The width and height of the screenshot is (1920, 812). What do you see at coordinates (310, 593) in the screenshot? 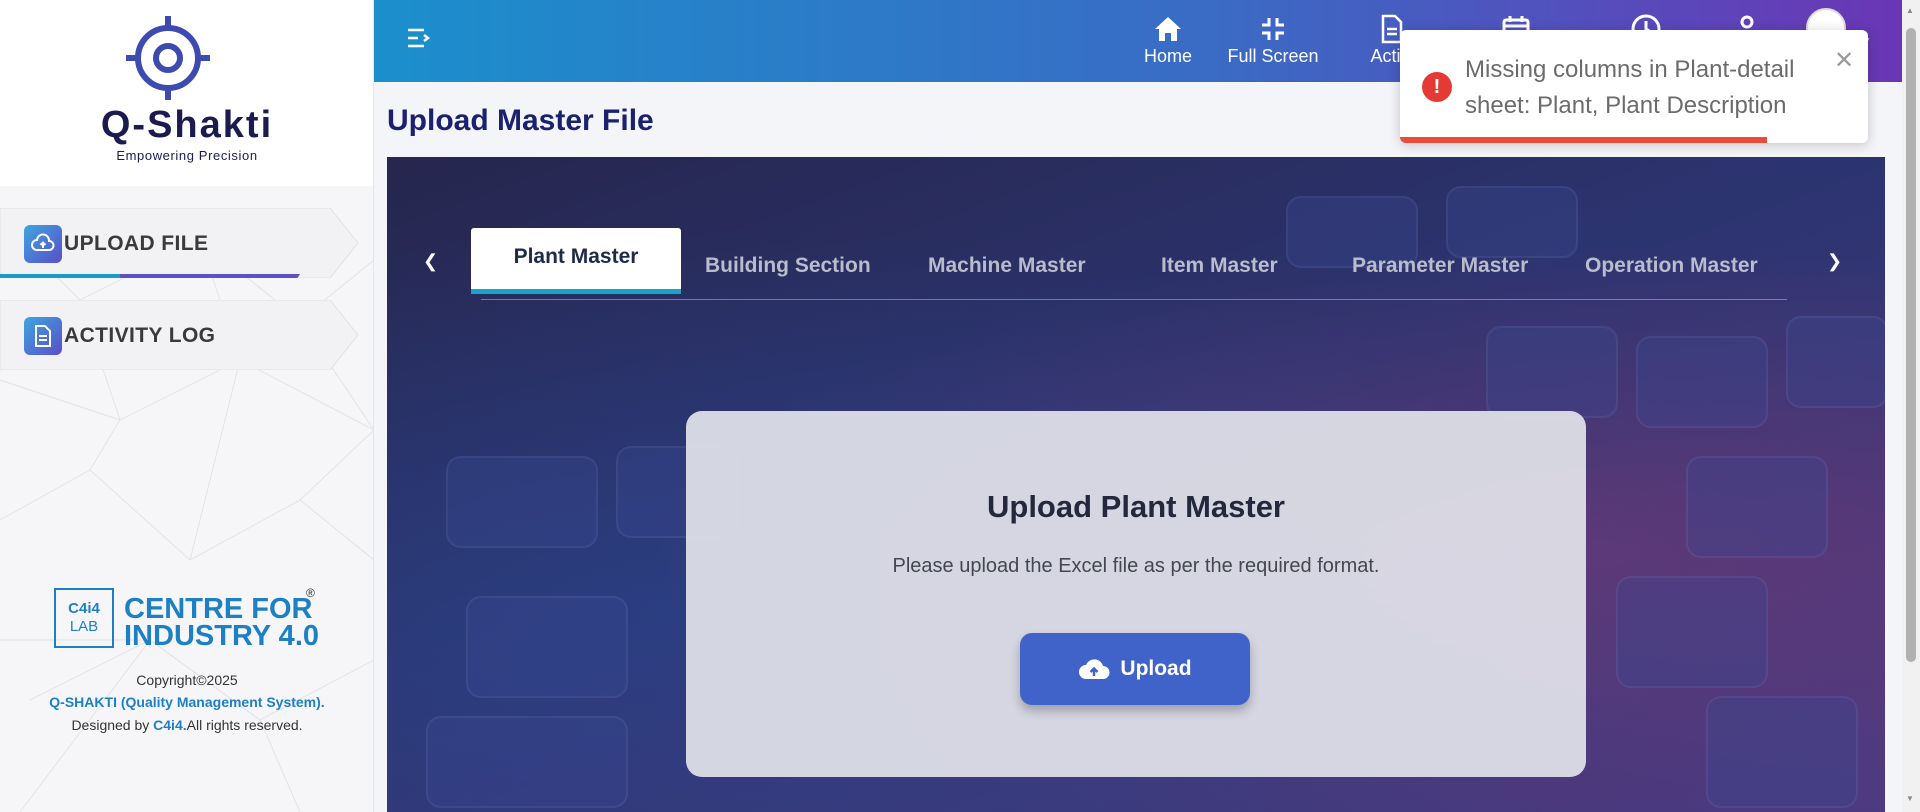
I see `registered-mark: ®` at bounding box center [310, 593].